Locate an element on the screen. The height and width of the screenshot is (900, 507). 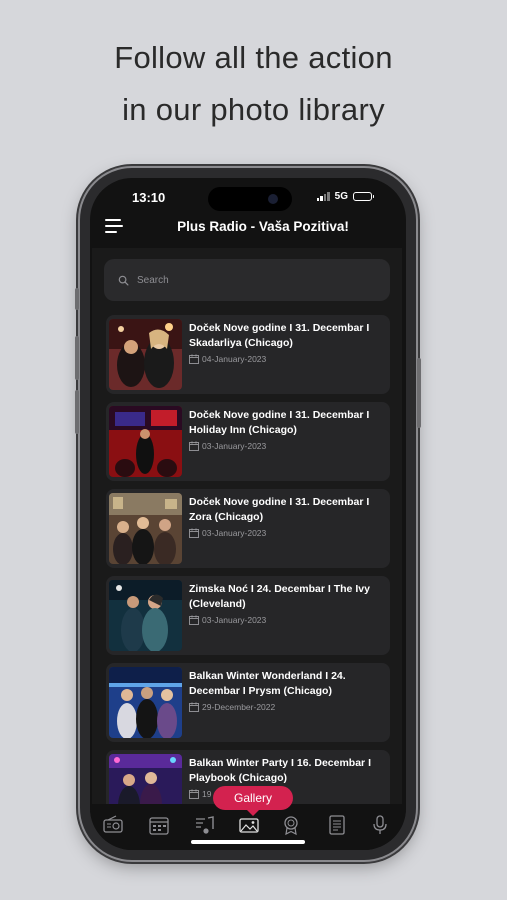
battery-icon is located at coordinates (363, 196).